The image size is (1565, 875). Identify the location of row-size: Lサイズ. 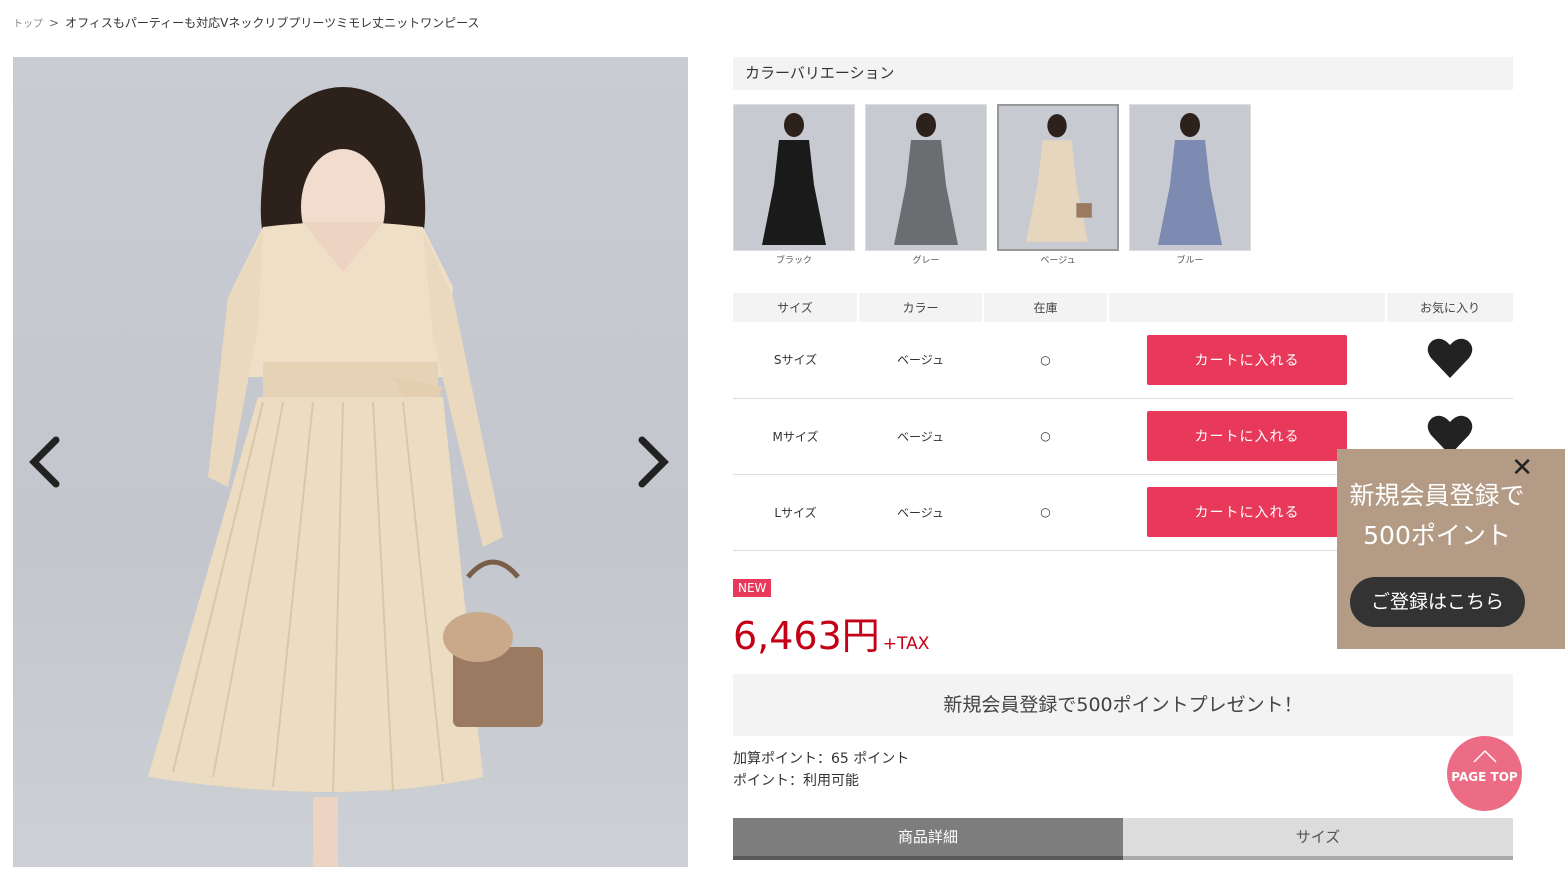
(795, 512).